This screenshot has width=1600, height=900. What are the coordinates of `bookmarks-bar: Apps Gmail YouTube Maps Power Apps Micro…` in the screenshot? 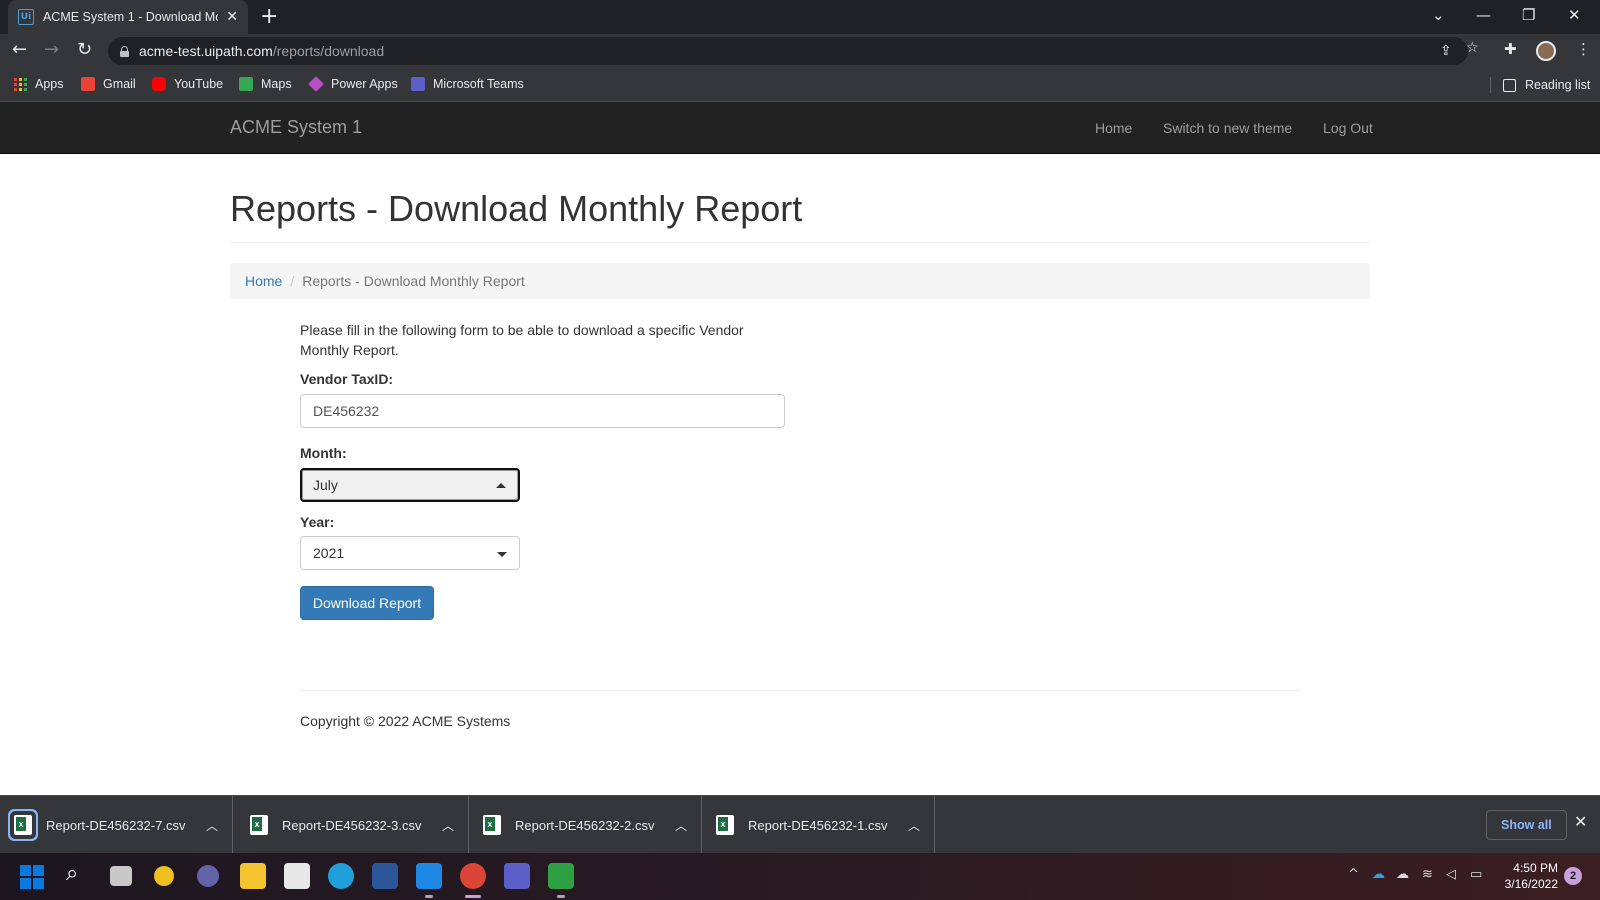 It's located at (800, 85).